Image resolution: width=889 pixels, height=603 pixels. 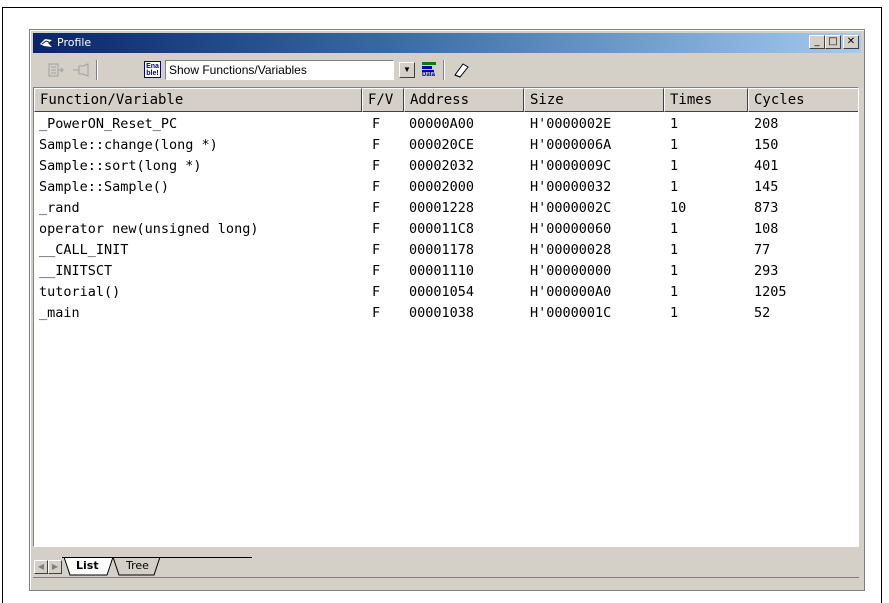 I want to click on link-button, so click(x=81, y=70).